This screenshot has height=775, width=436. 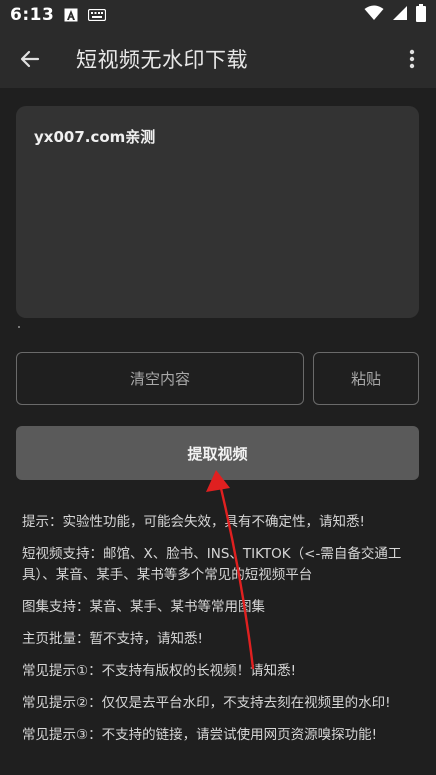 I want to click on app-notification-icon, so click(x=71, y=15).